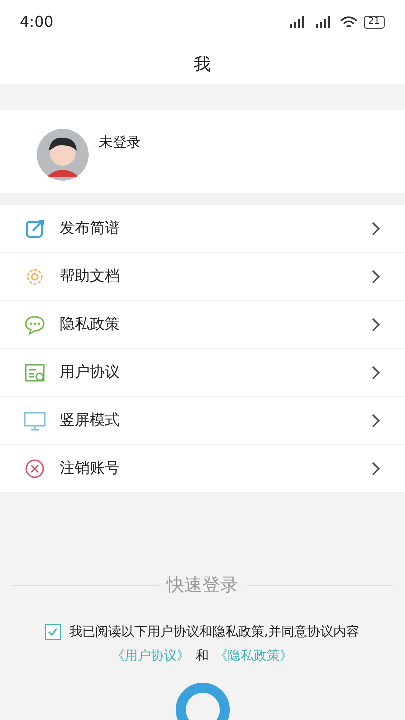  I want to click on menu-item: 注销账号, so click(202, 469).